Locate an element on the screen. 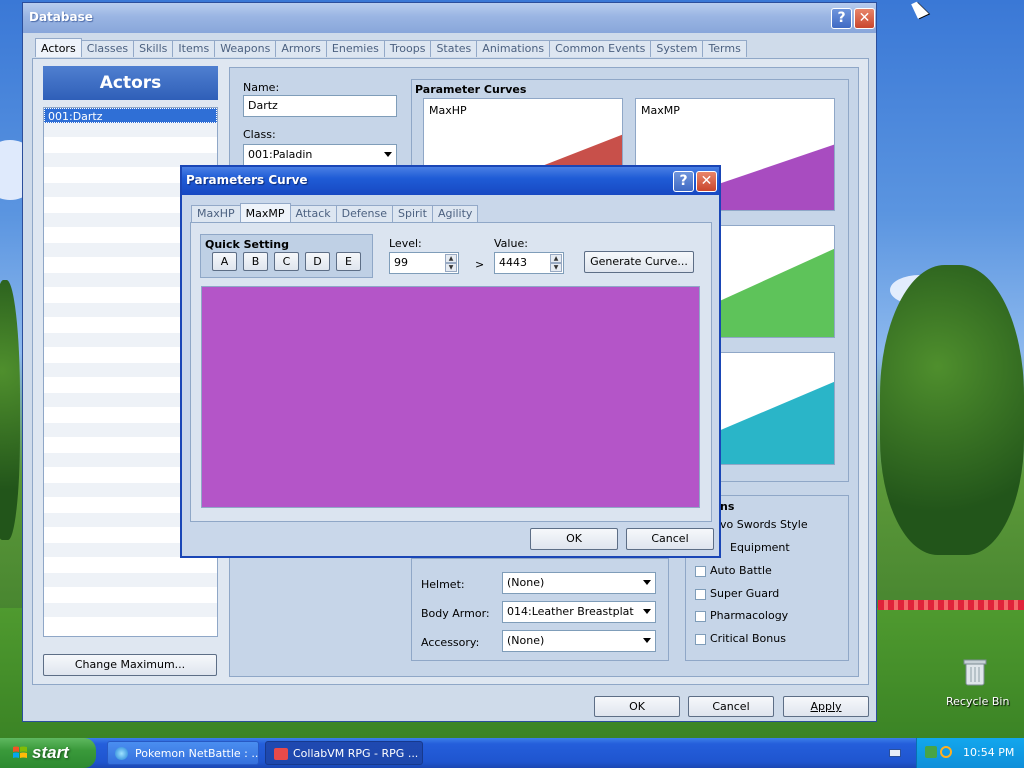 The image size is (1024, 768). dialog-tab-agility: Agility is located at coordinates (455, 213).